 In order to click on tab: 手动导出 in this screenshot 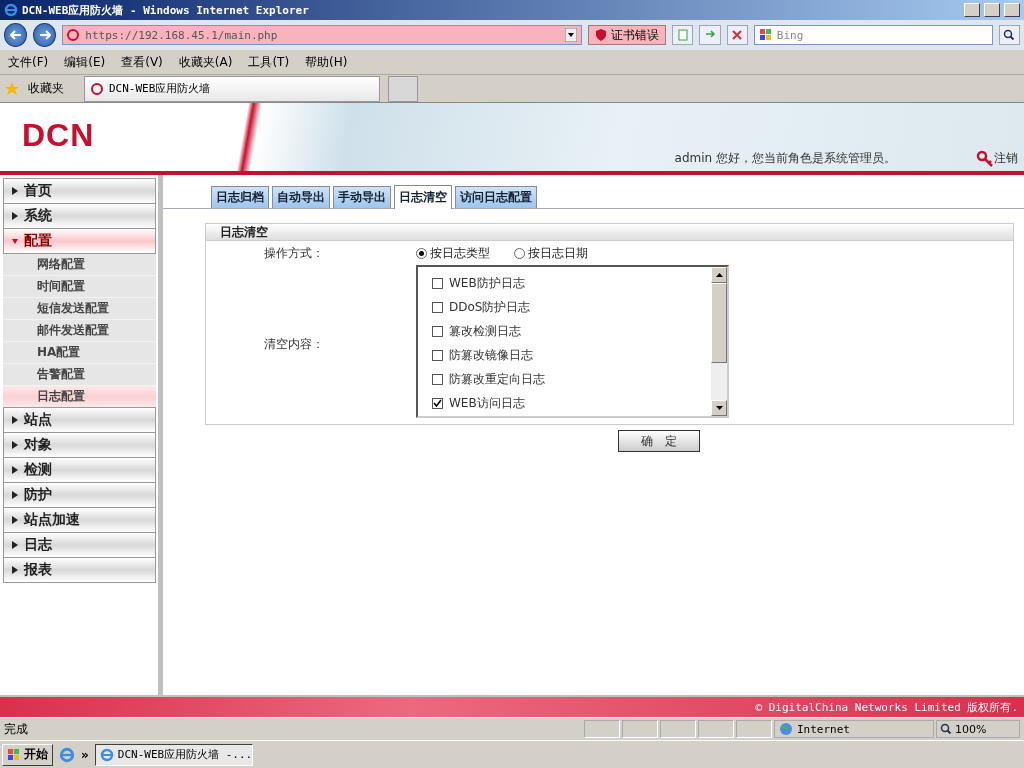, I will do `click(362, 197)`.